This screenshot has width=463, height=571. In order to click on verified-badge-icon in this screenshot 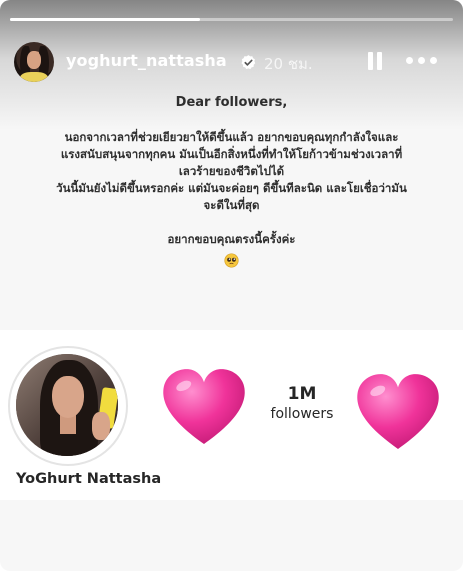, I will do `click(248, 62)`.